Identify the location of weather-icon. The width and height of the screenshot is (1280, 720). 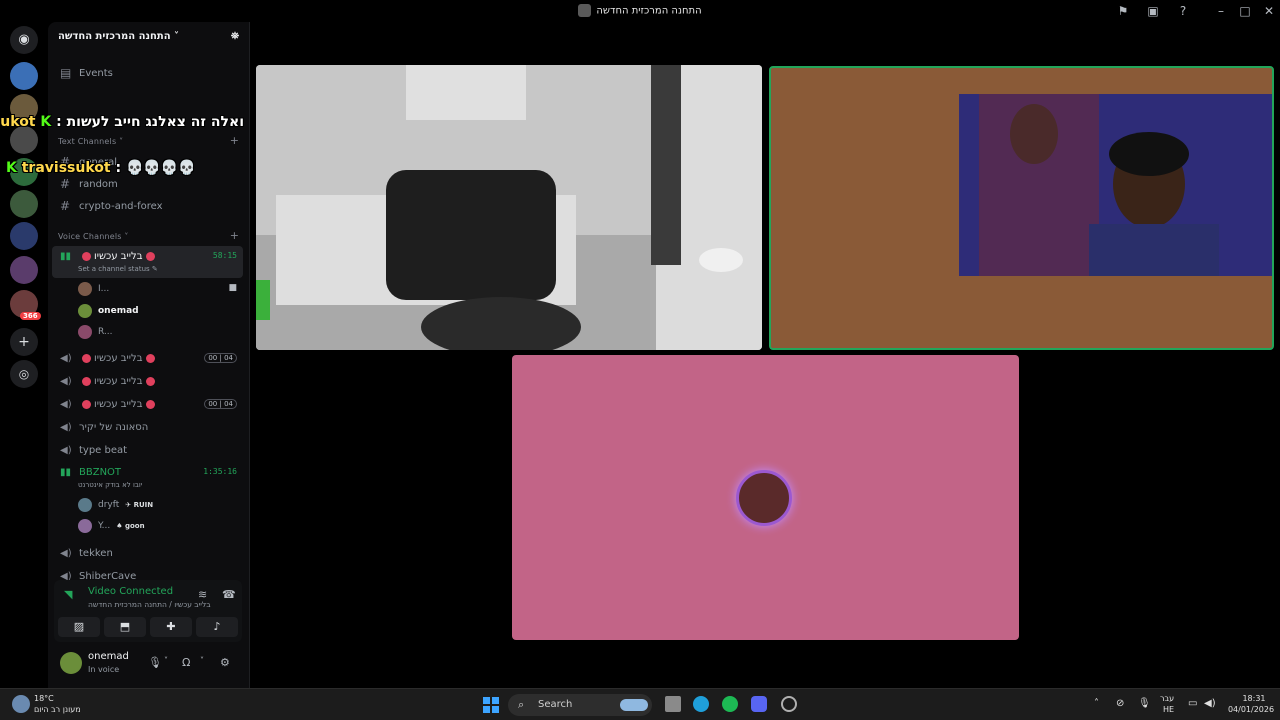
(21, 704).